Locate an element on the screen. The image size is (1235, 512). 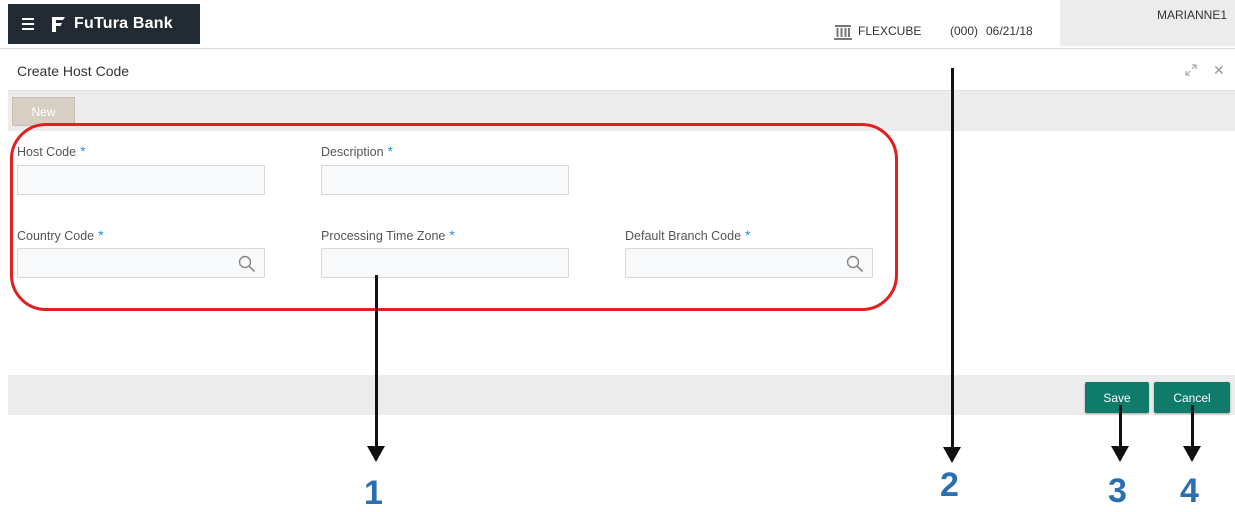
callout-3-arrowhead is located at coordinates (1120, 454).